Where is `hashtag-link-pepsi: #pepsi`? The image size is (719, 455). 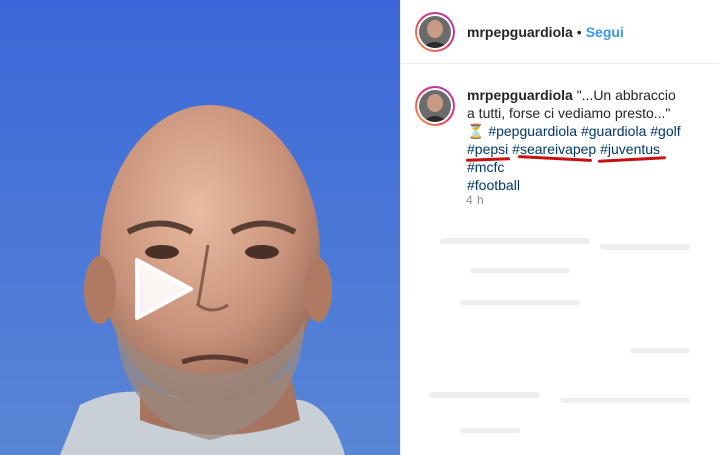
hashtag-link-pepsi: #pepsi is located at coordinates (487, 149).